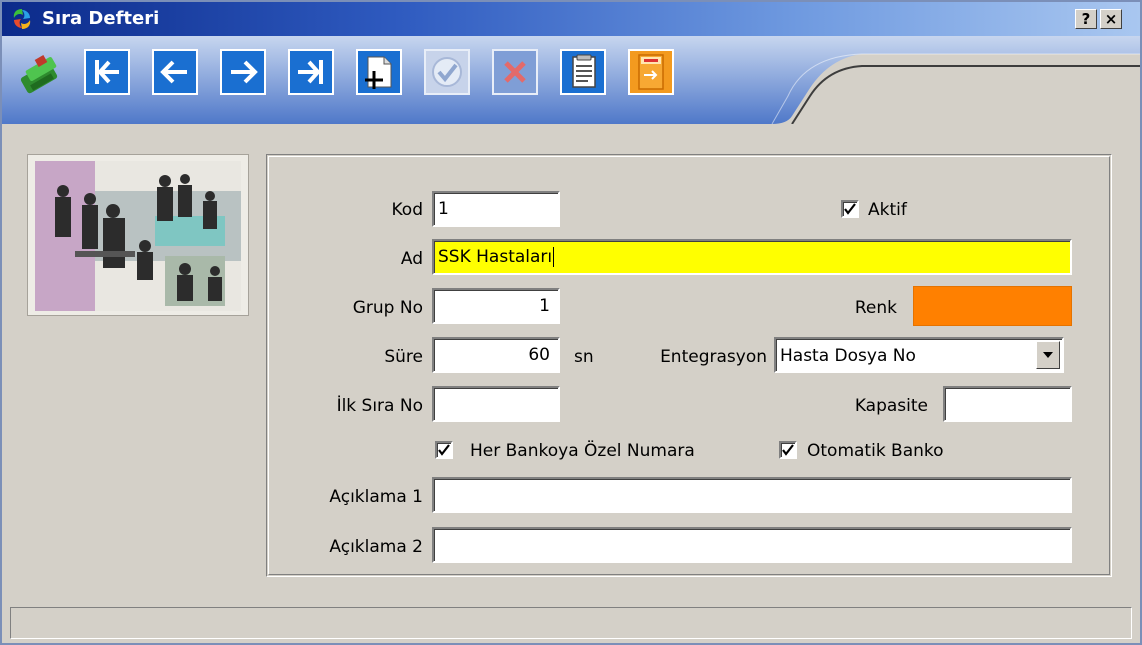 The width and height of the screenshot is (1142, 645). Describe the element at coordinates (752, 545) in the screenshot. I see `aciklama-2-input` at that location.